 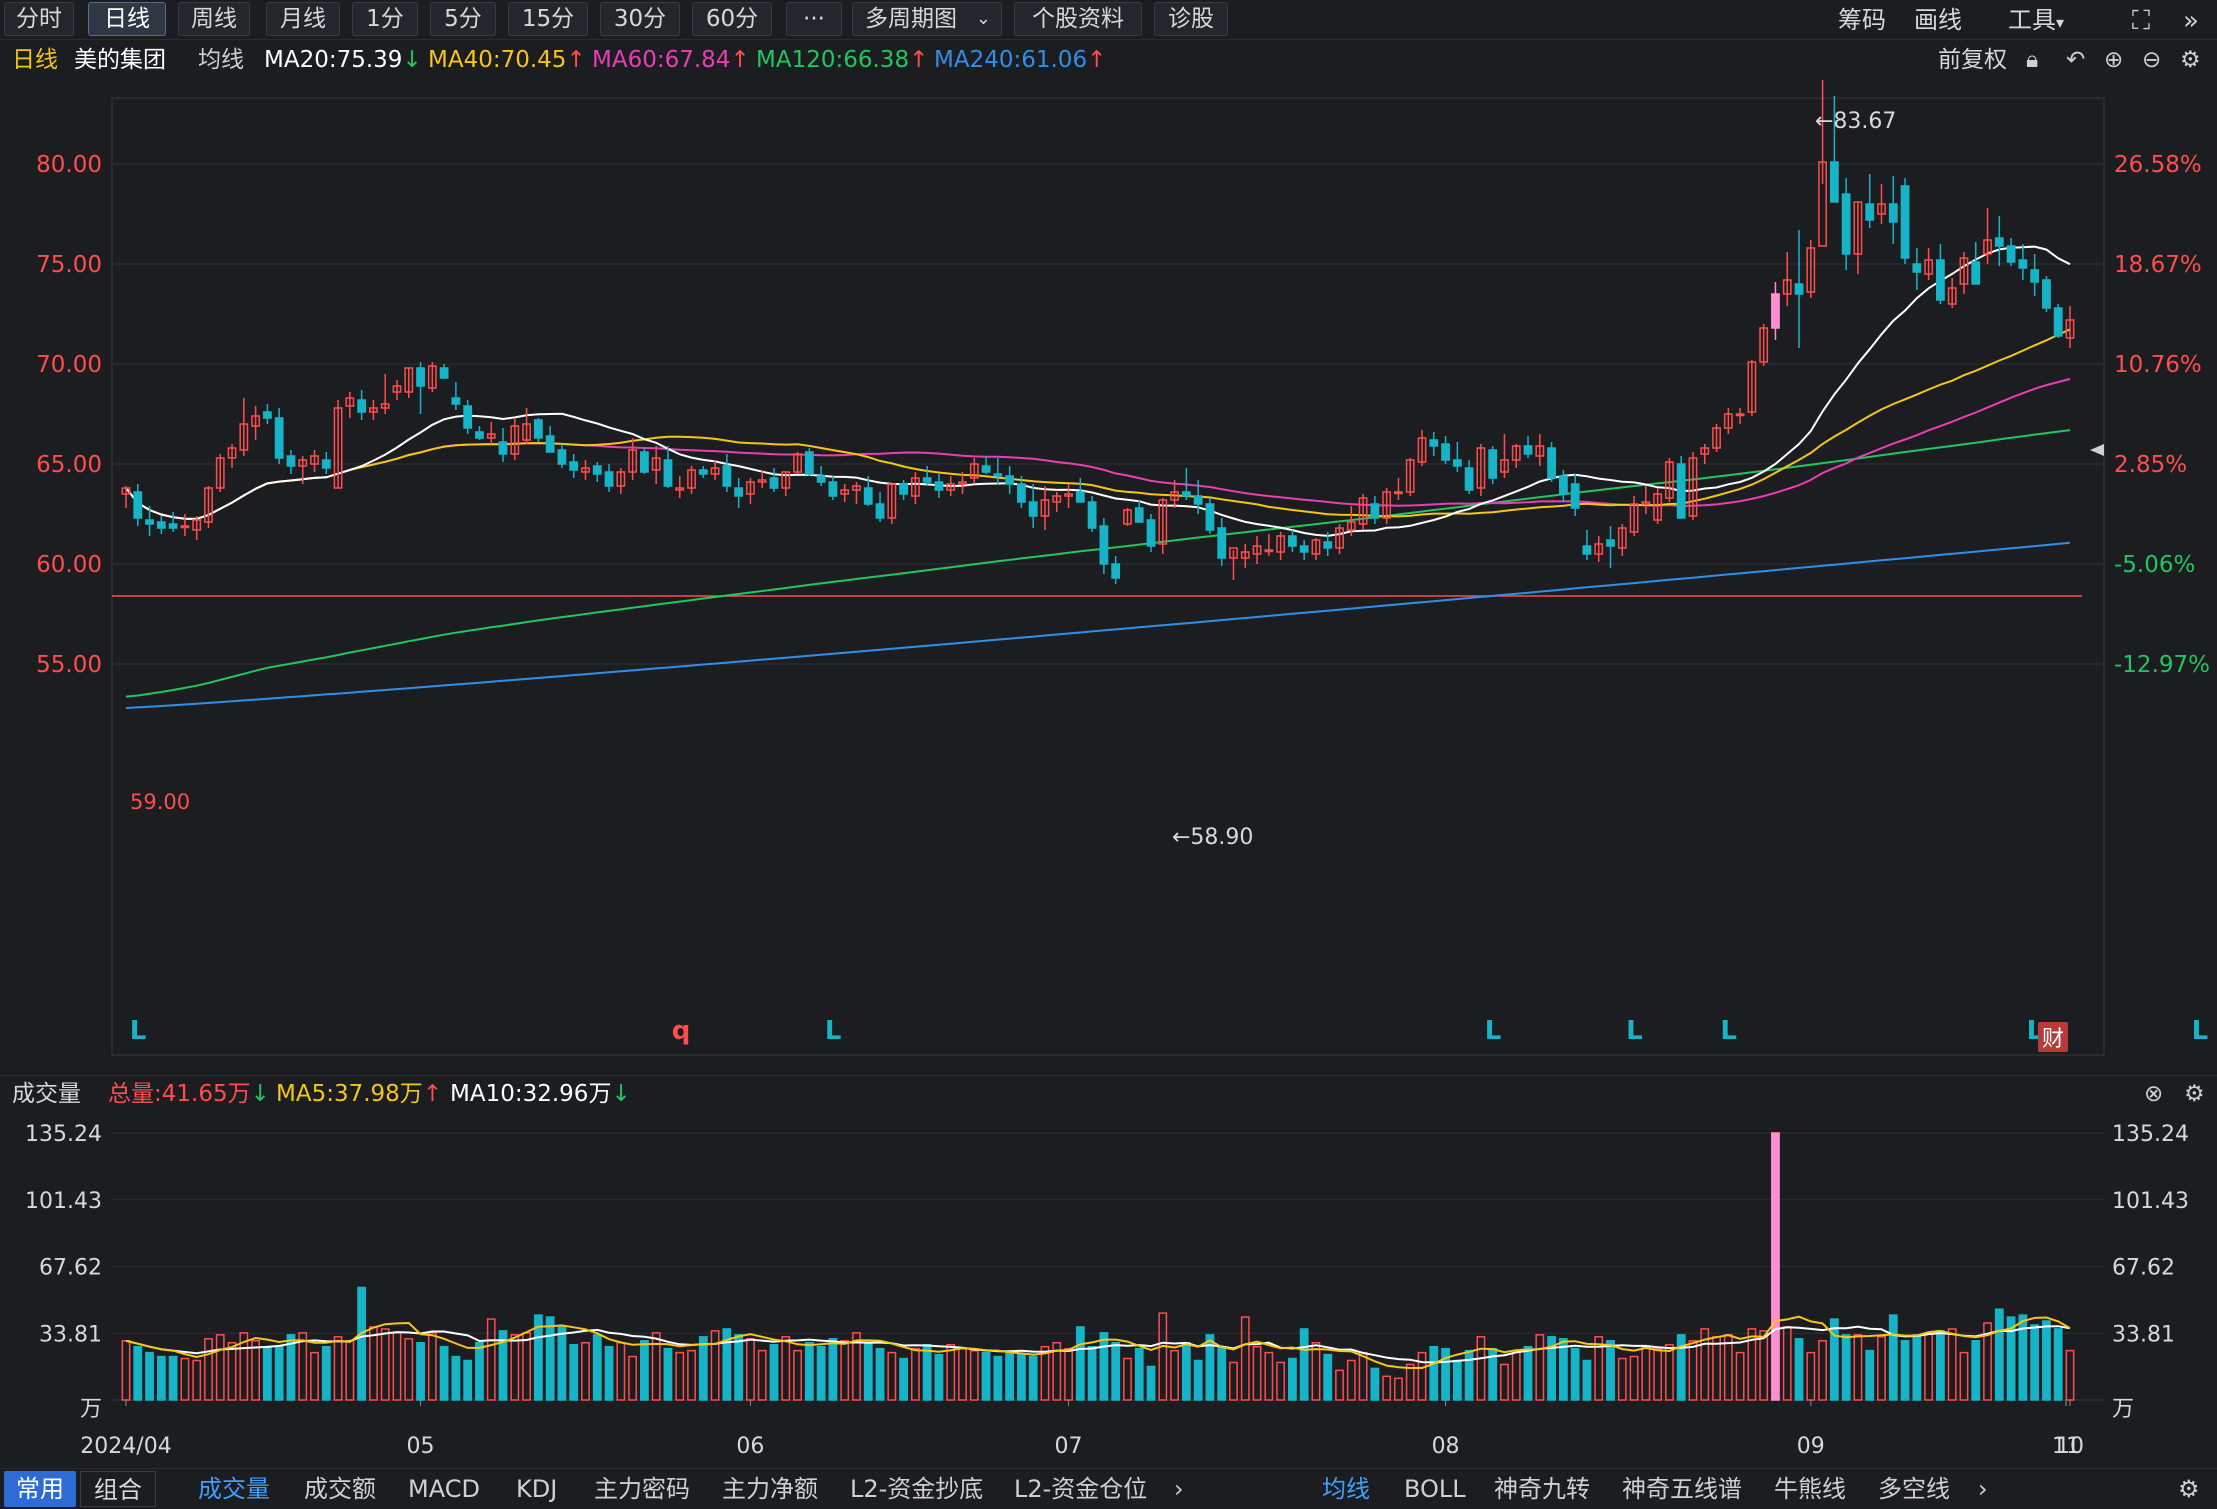 I want to click on overlay-tab-boll: BOLL, so click(x=1435, y=1489).